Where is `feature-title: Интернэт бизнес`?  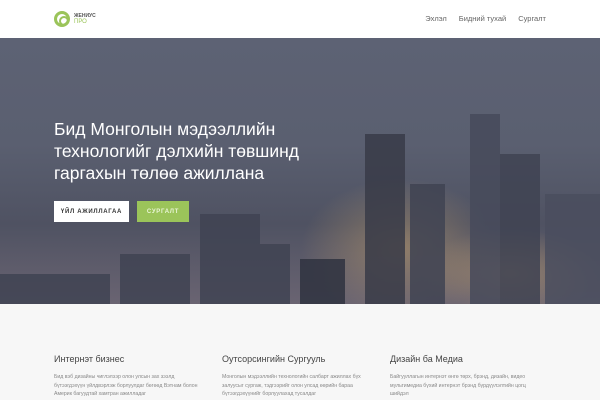 feature-title: Интернэт бизнес is located at coordinates (89, 359).